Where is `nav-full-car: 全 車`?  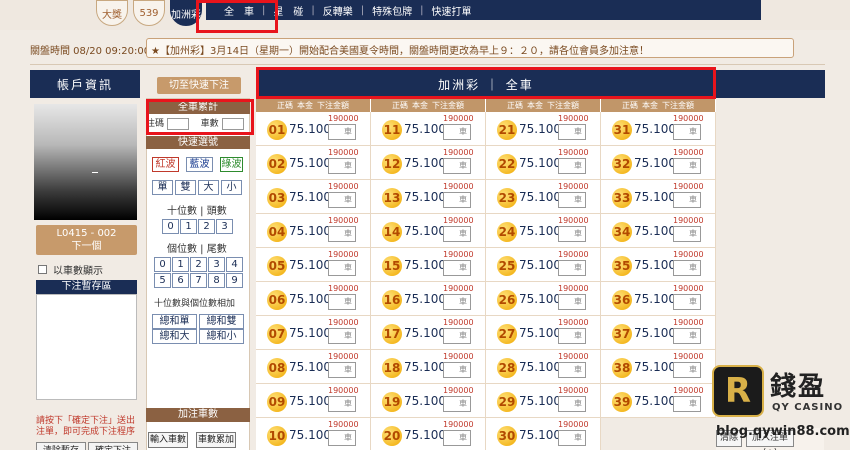
nav-full-car: 全 車 is located at coordinates (239, 10).